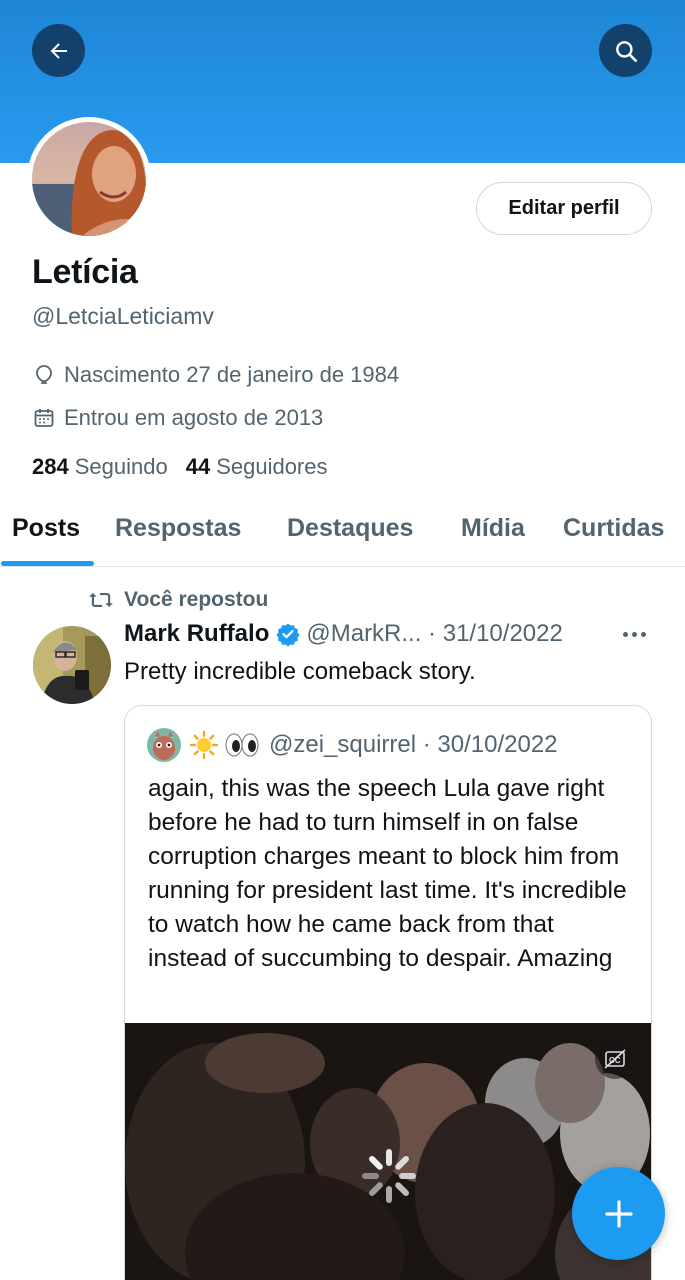 The image size is (685, 1280). What do you see at coordinates (196, 599) in the screenshot?
I see `repost-label: Você repostou` at bounding box center [196, 599].